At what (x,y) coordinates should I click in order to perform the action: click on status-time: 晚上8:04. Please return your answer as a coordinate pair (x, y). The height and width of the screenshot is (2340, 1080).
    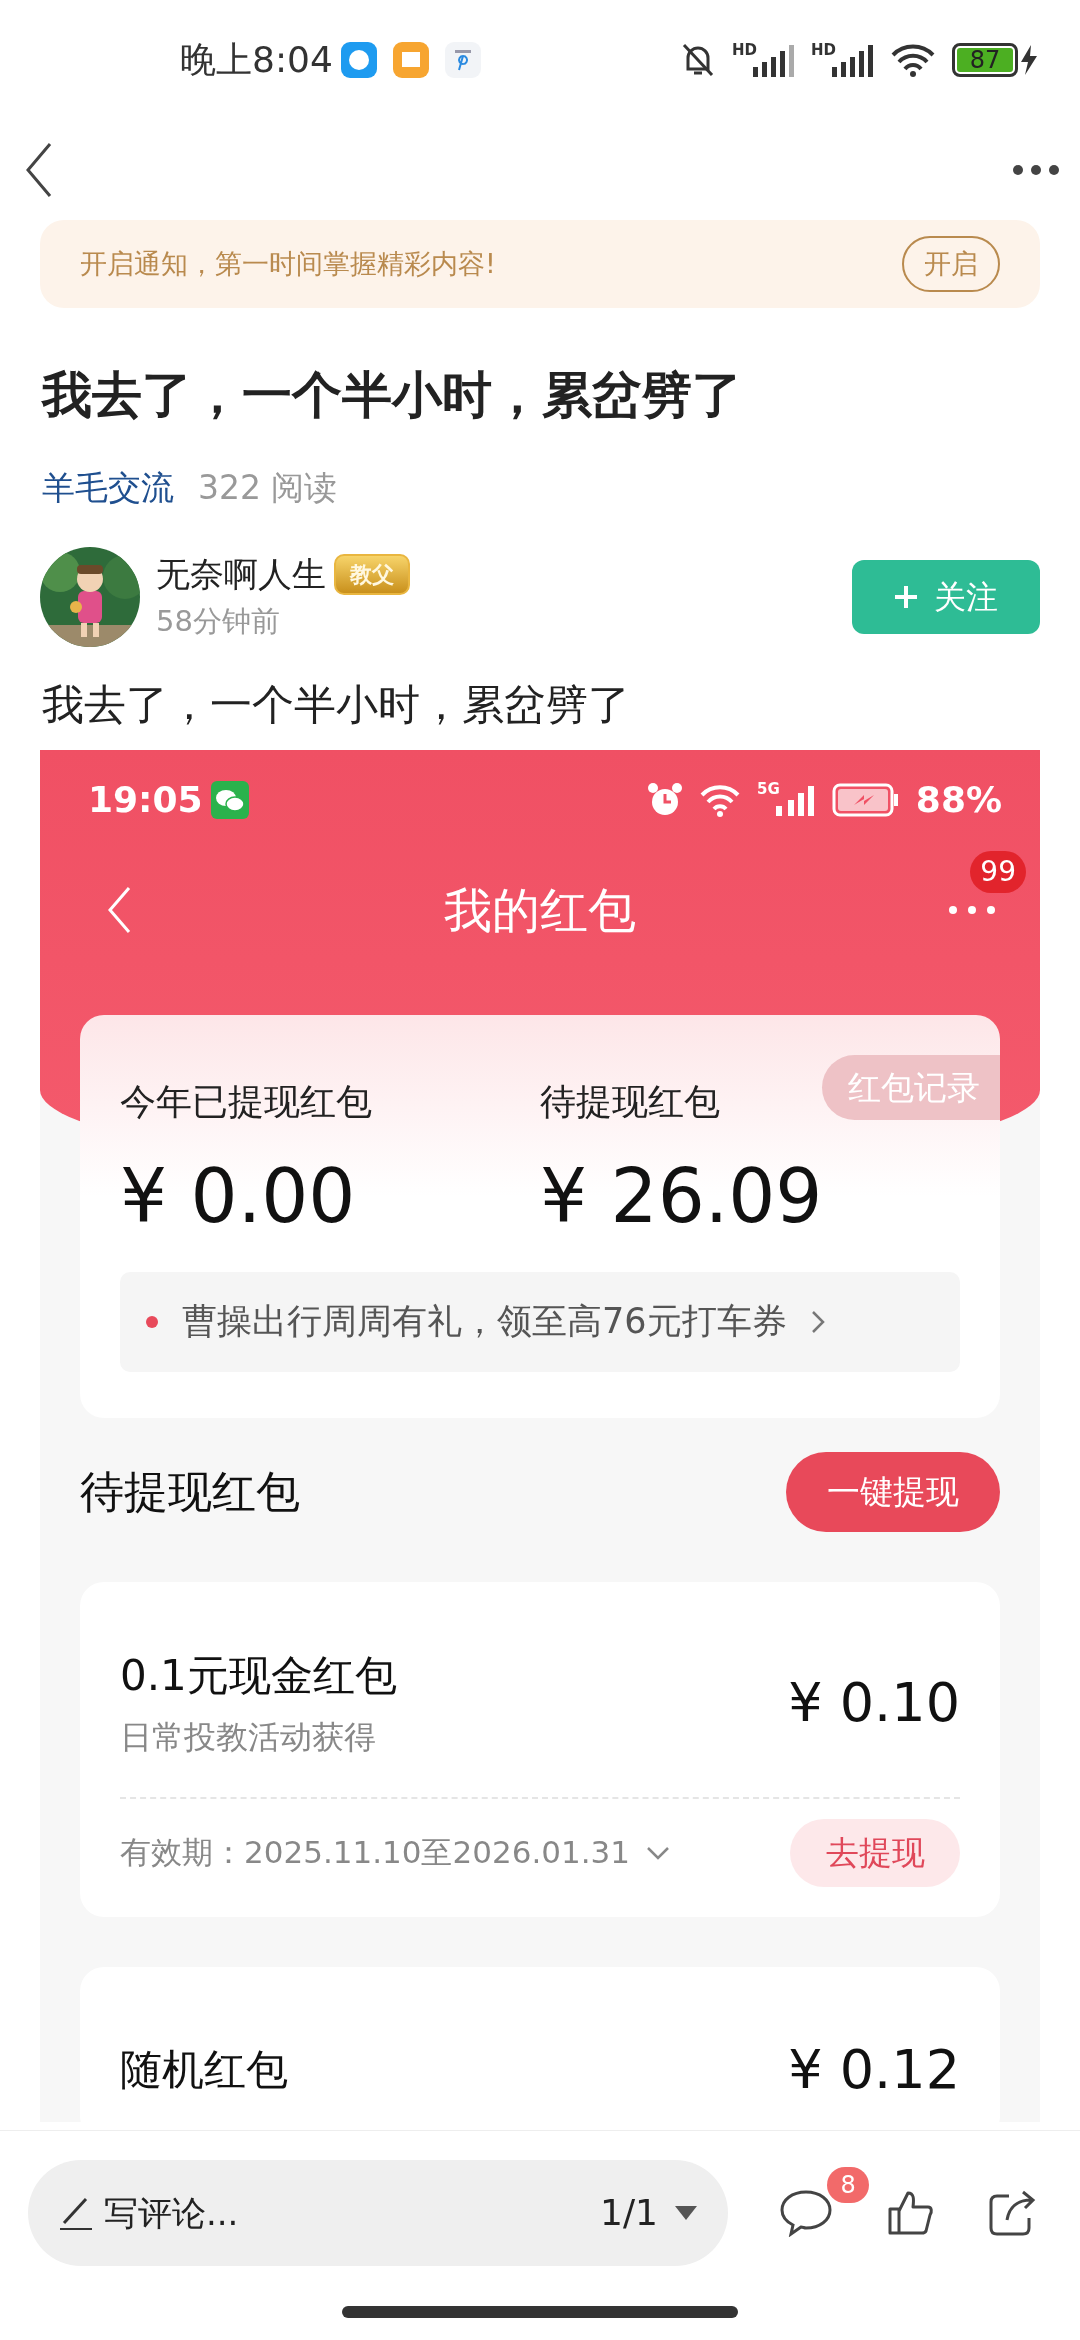
    Looking at the image, I should click on (256, 60).